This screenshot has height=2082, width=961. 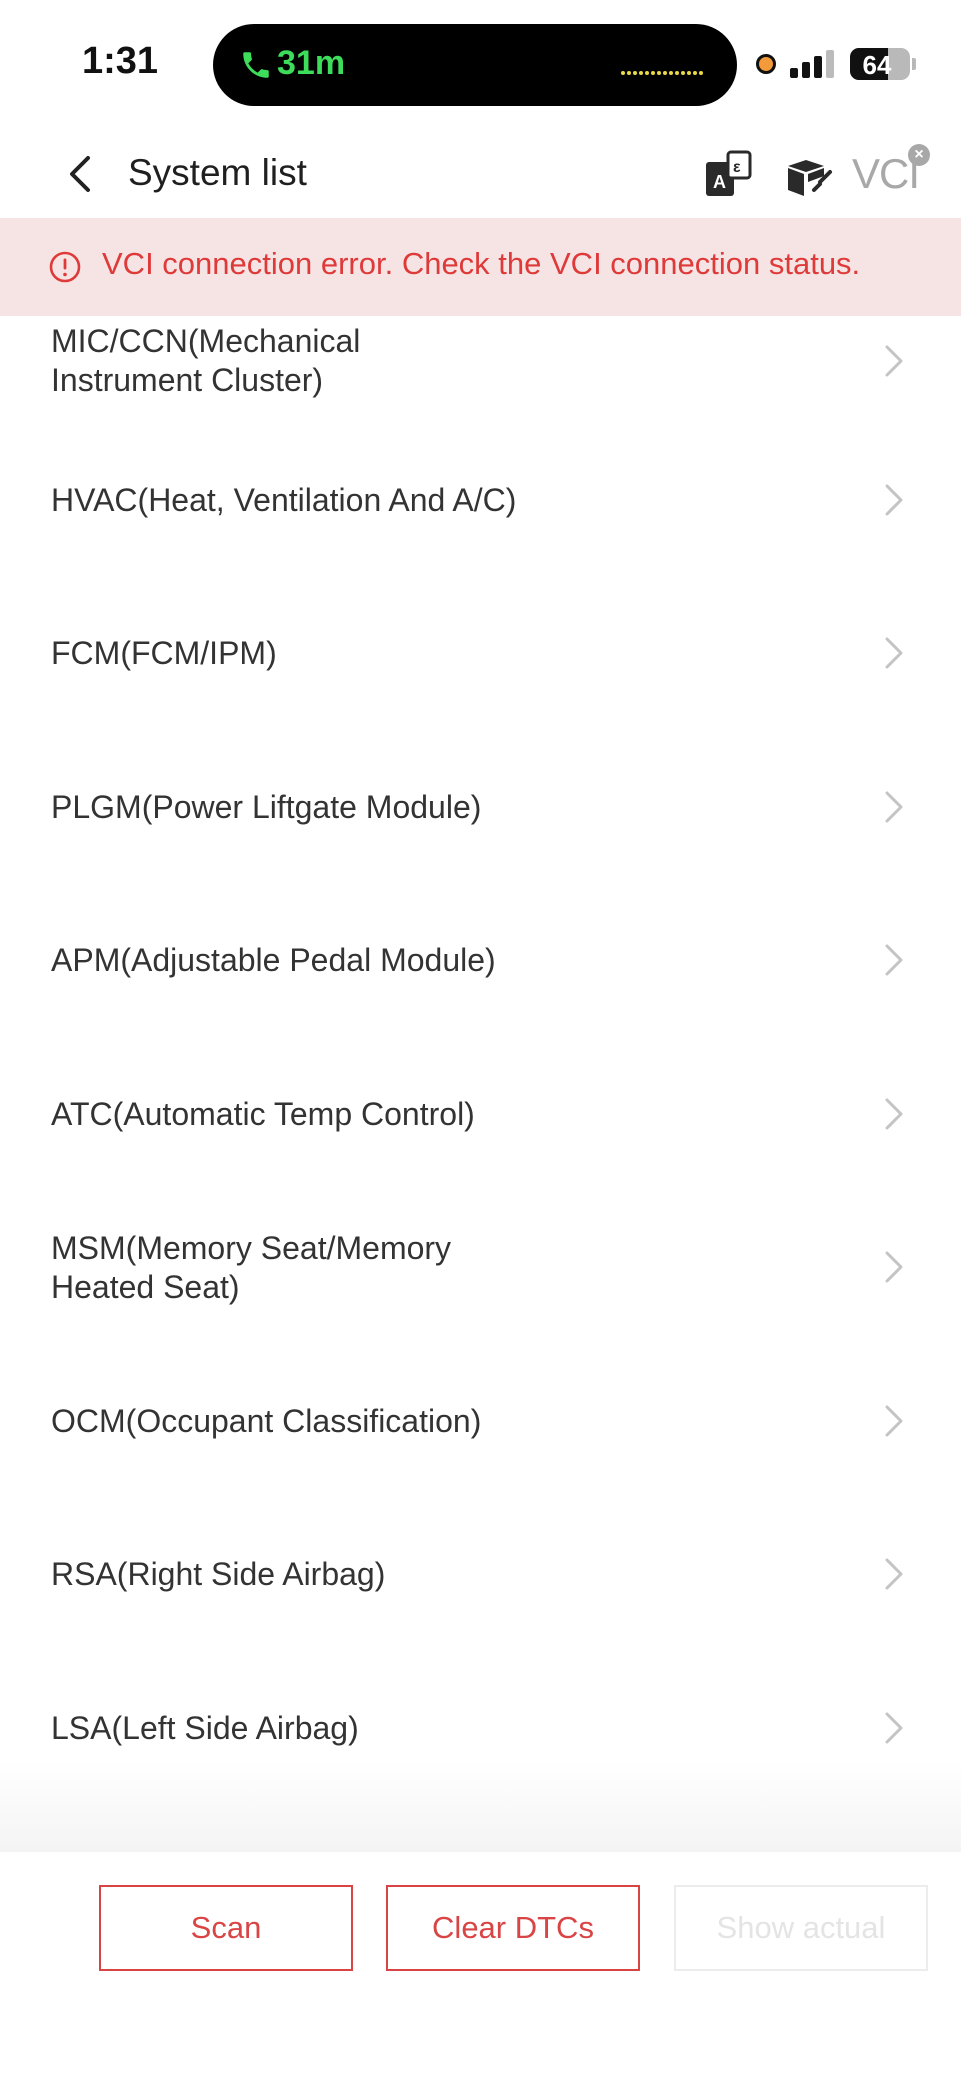 I want to click on cellular-signal-icon, so click(x=812, y=64).